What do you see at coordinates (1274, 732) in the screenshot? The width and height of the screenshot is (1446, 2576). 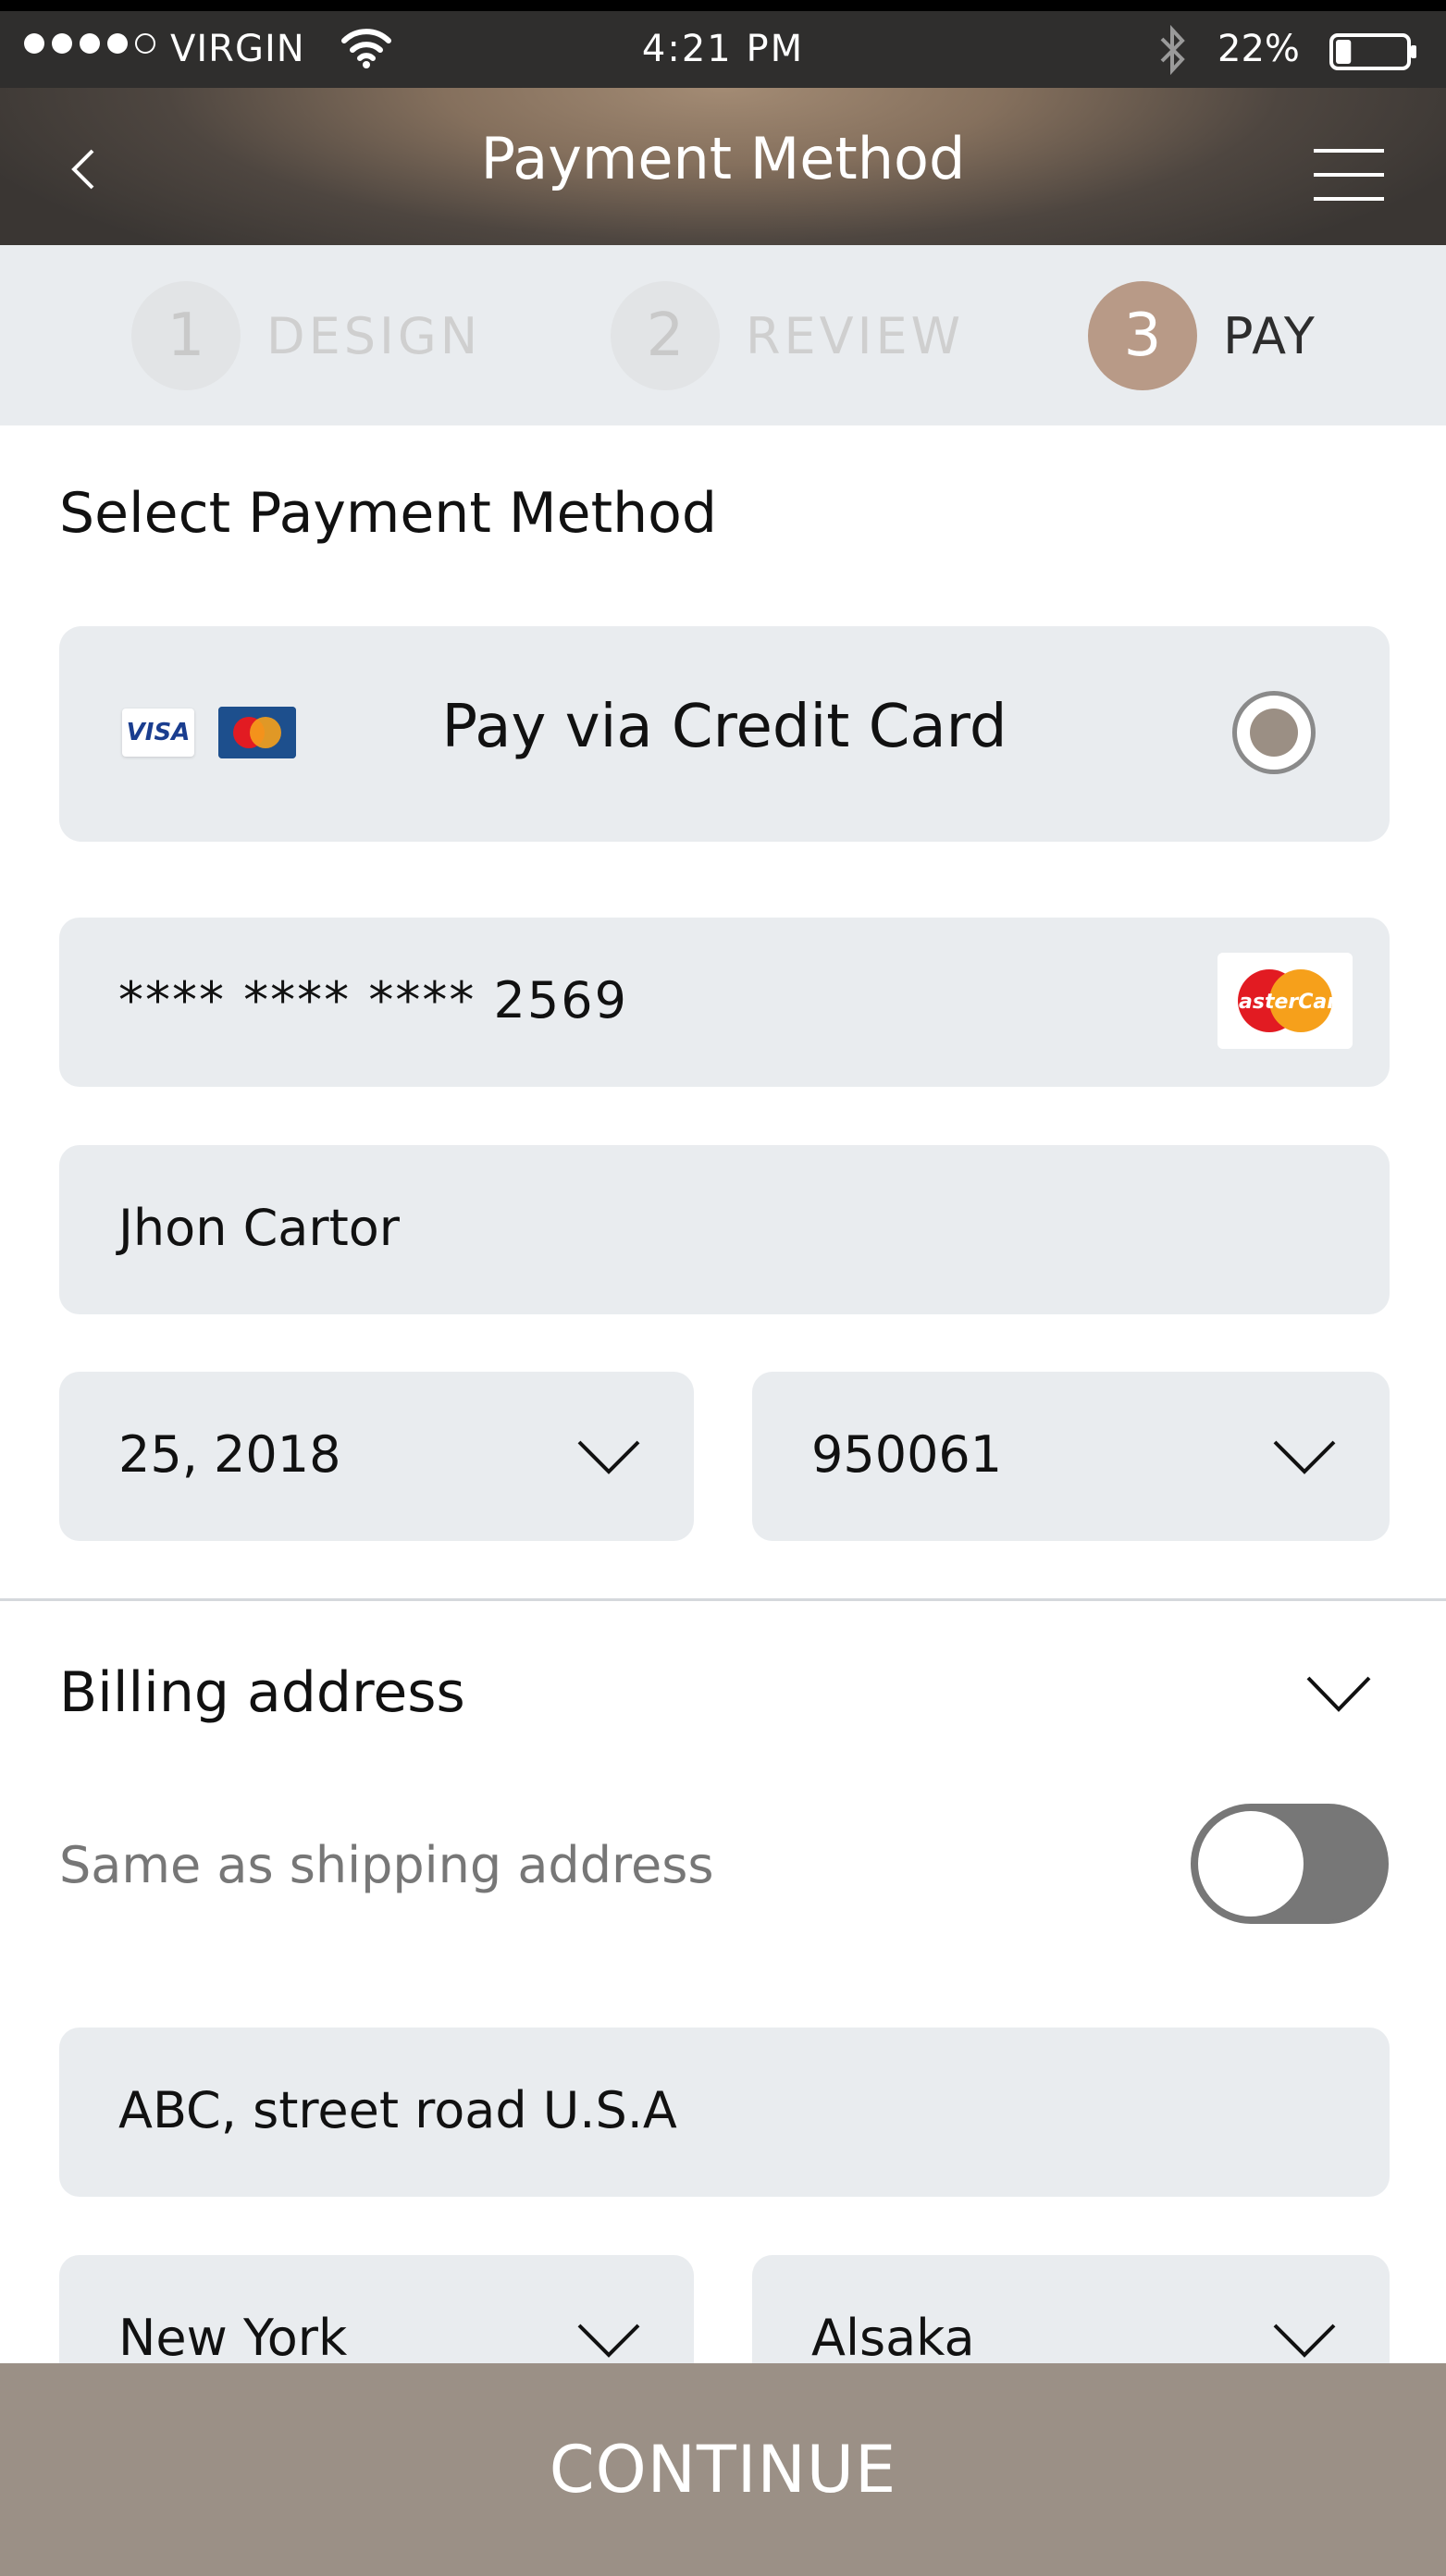 I see `radio-button-selected` at bounding box center [1274, 732].